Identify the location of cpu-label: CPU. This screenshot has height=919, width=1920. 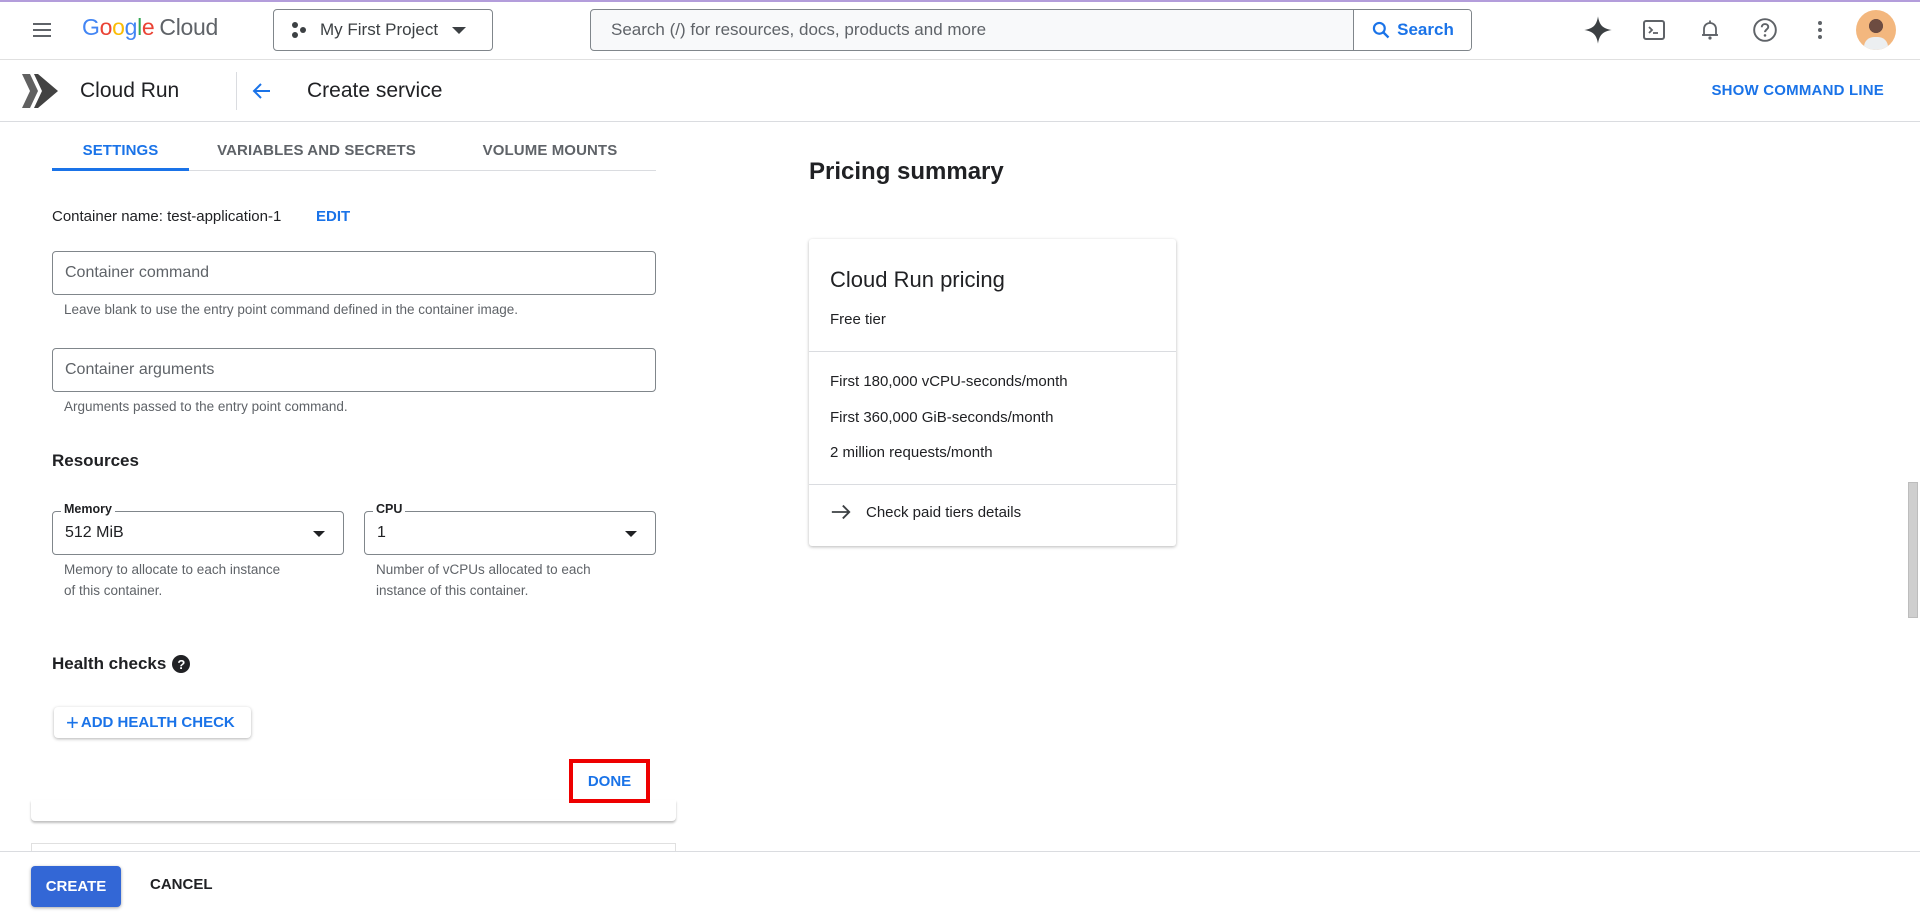
(389, 509).